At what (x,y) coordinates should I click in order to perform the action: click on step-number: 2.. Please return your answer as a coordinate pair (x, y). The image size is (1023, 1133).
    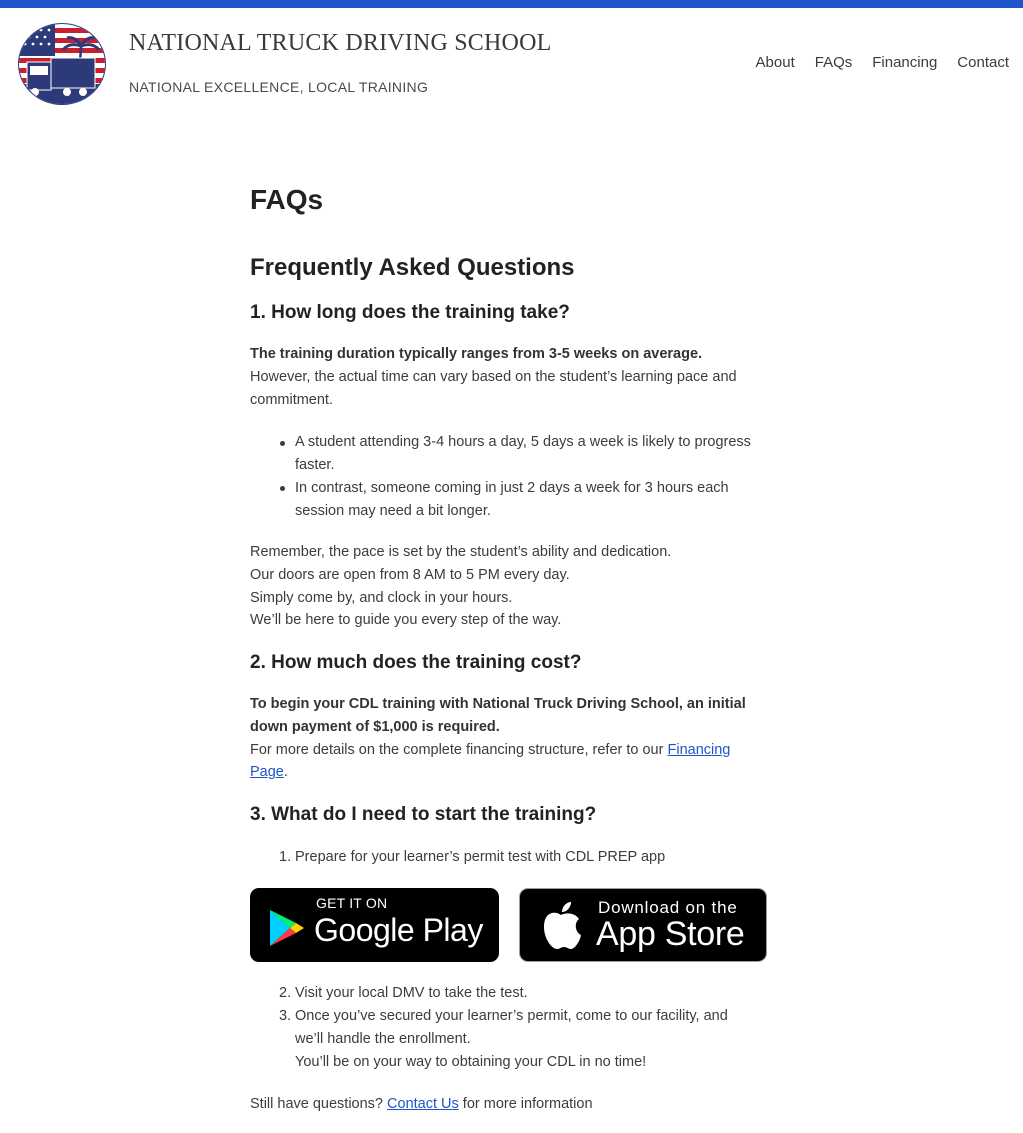
    Looking at the image, I should click on (285, 993).